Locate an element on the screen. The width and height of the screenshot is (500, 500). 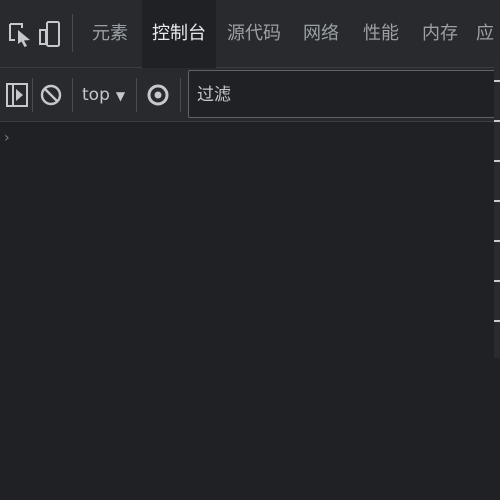
device-toolbar-icon is located at coordinates (52, 34).